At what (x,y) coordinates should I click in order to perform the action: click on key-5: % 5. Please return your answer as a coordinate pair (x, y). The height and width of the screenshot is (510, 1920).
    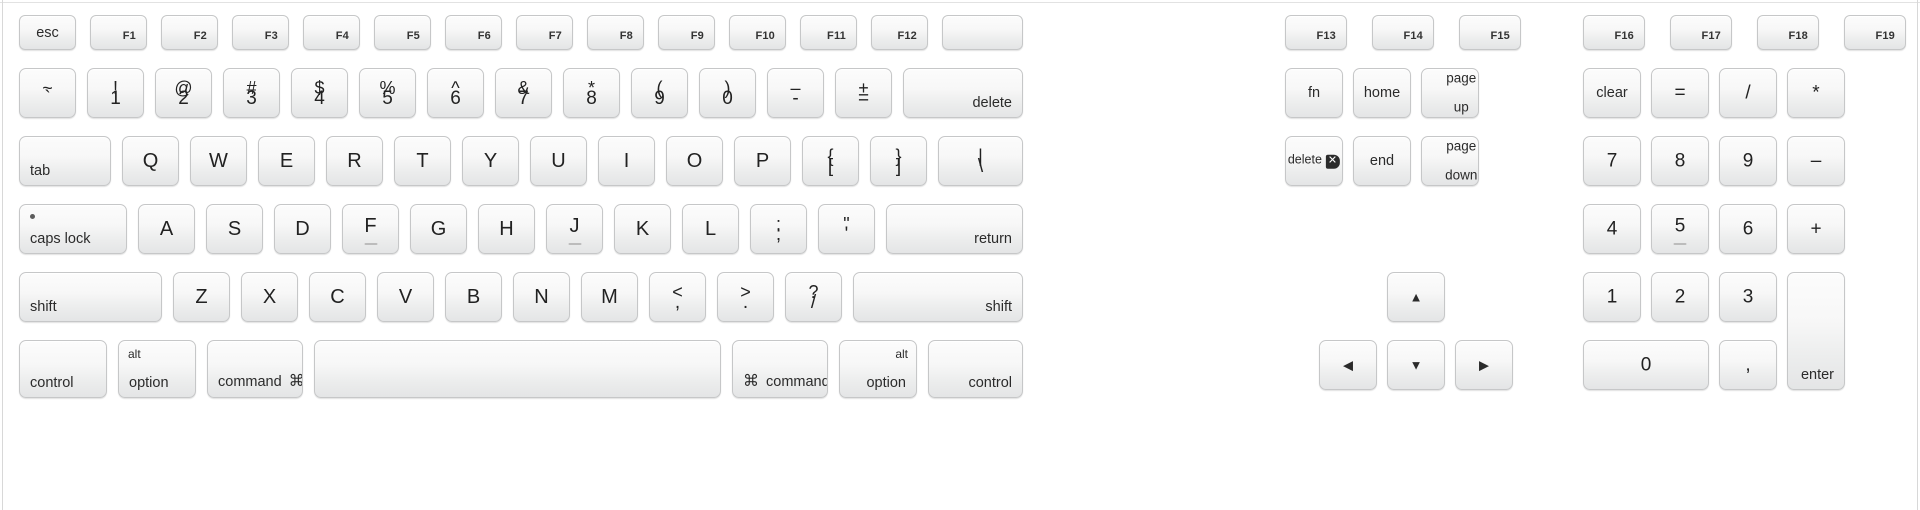
    Looking at the image, I should click on (387, 93).